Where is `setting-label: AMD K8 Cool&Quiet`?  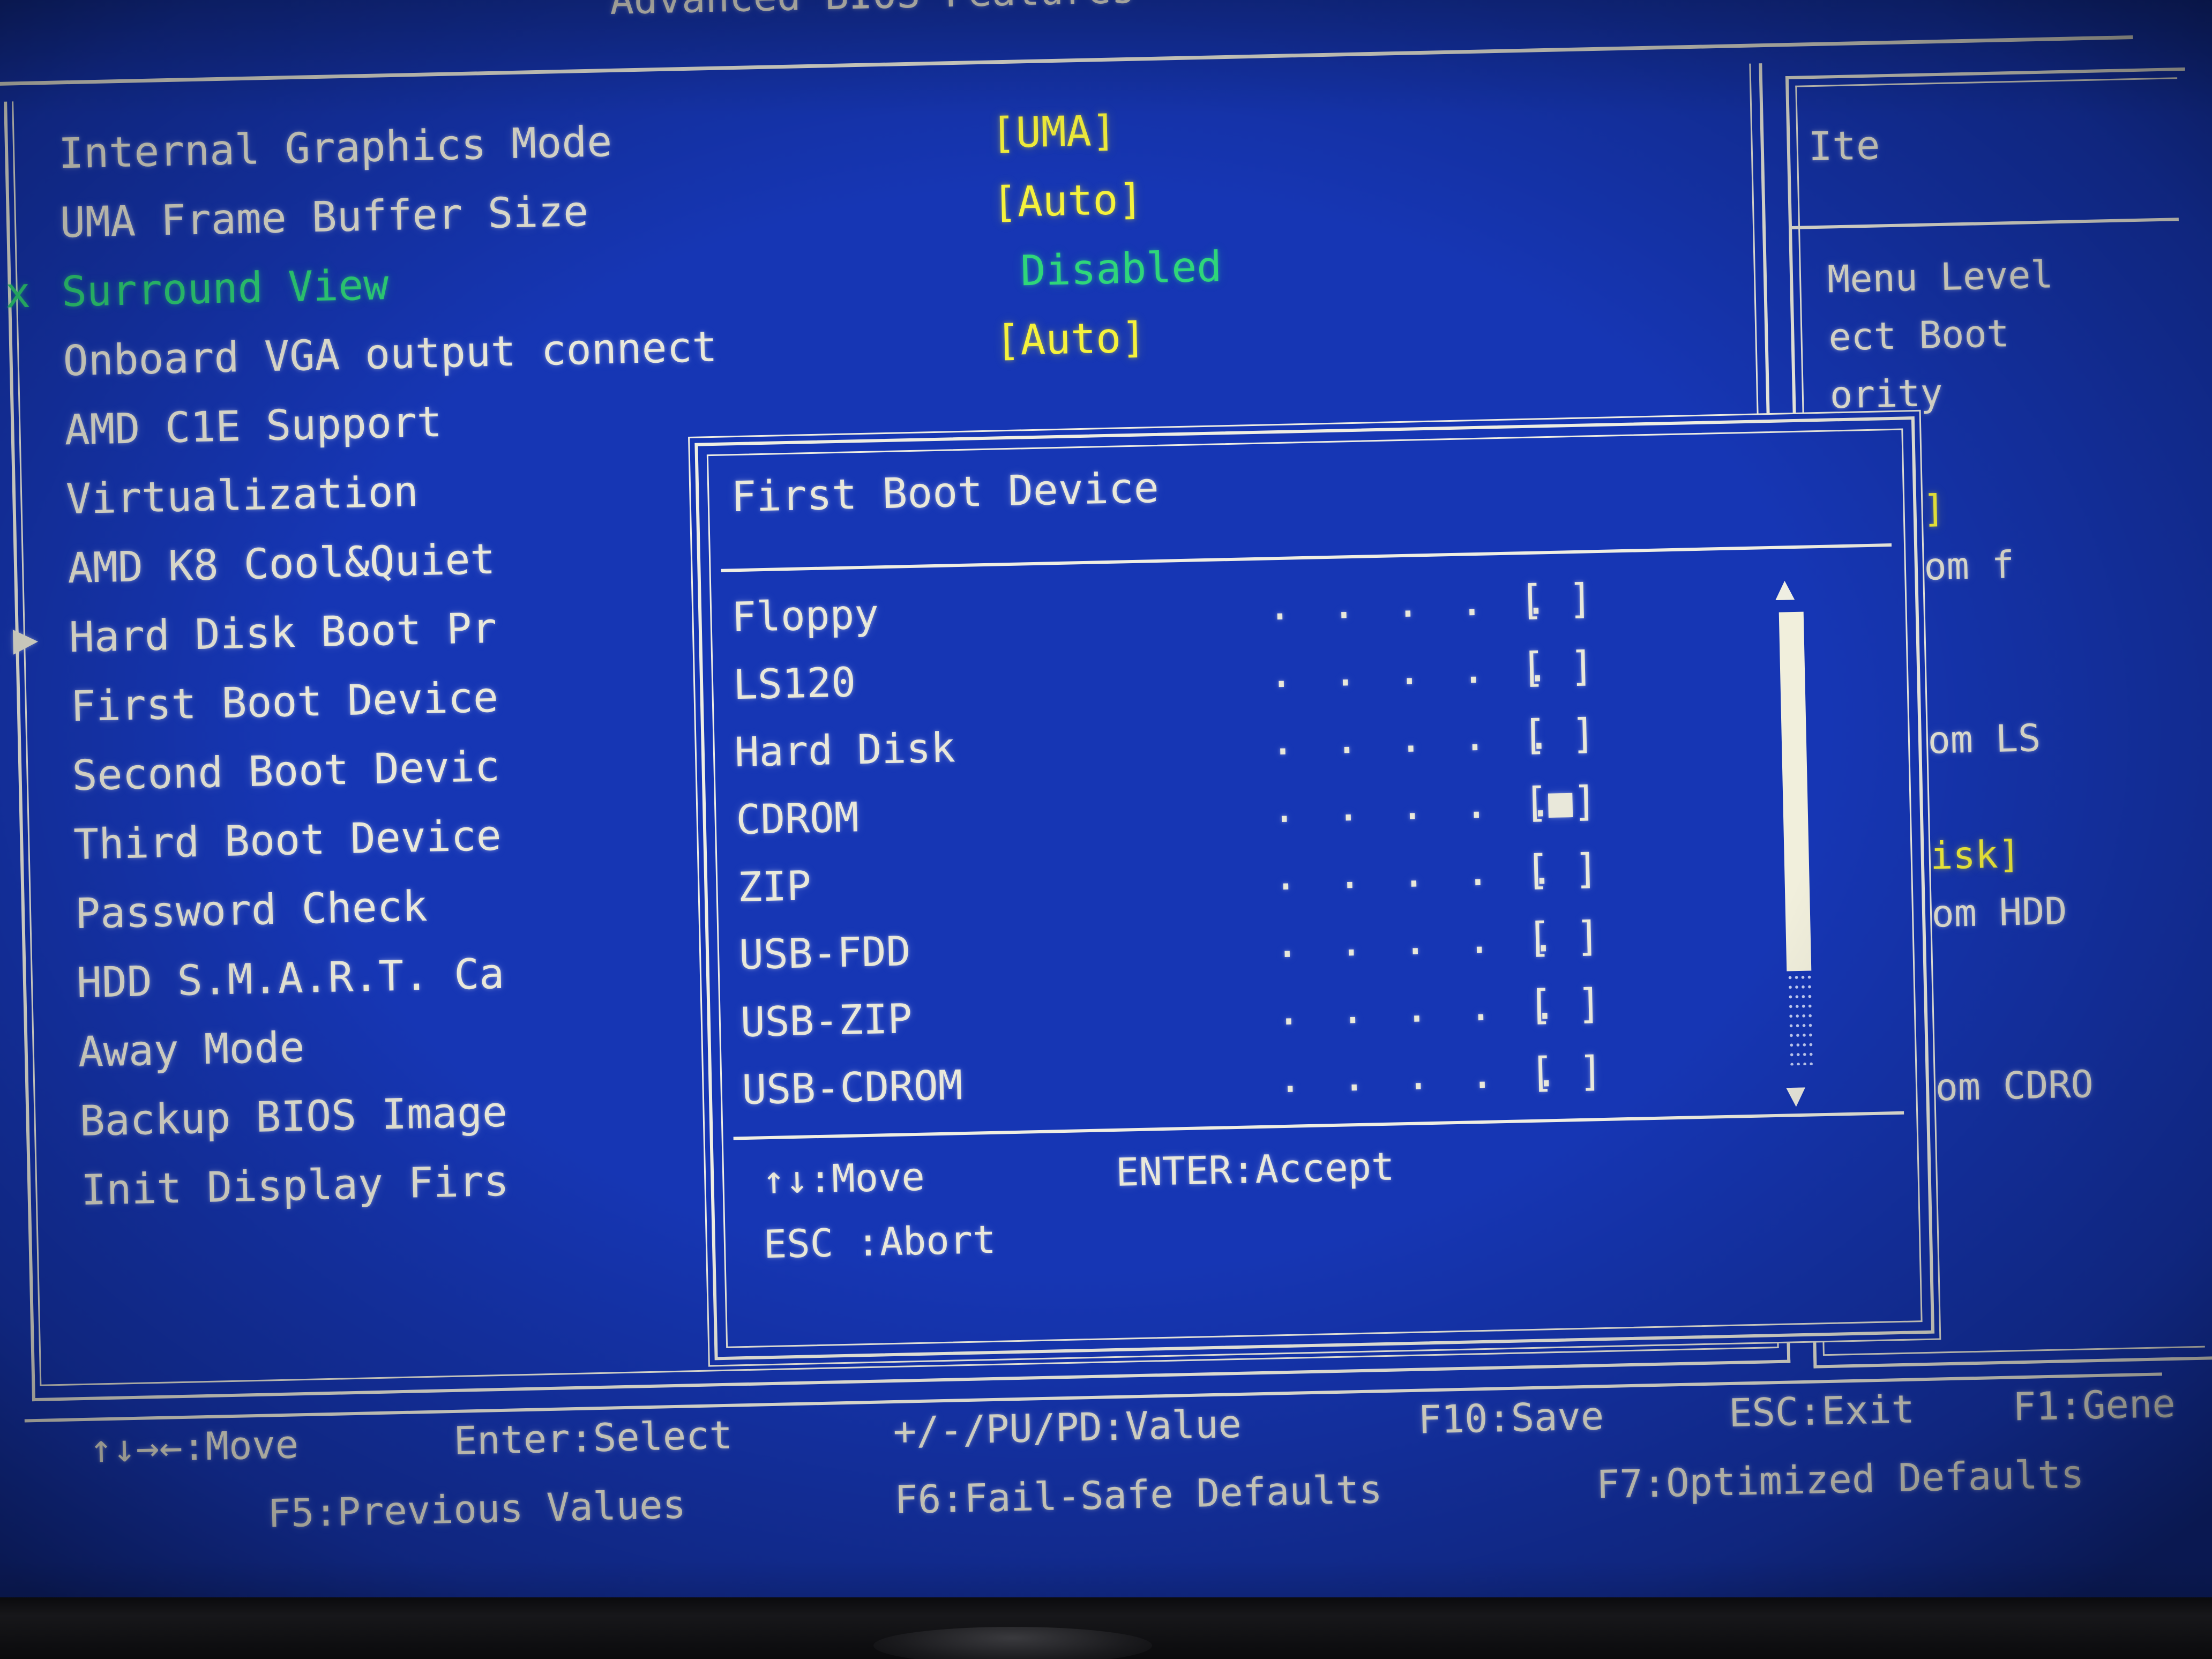
setting-label: AMD K8 Cool&Quiet is located at coordinates (281, 564).